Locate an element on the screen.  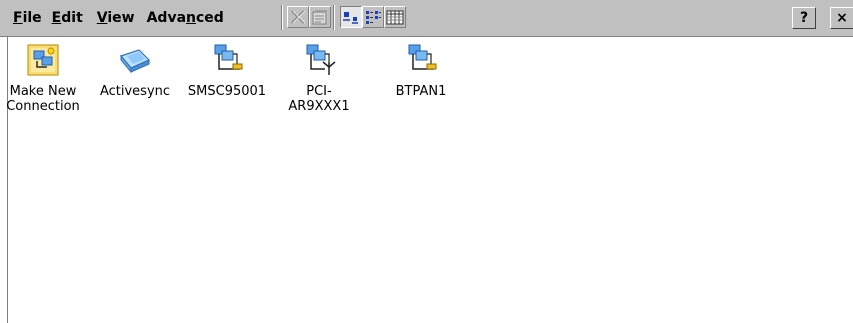
connection-item-activesync: Activesync is located at coordinates (135, 70).